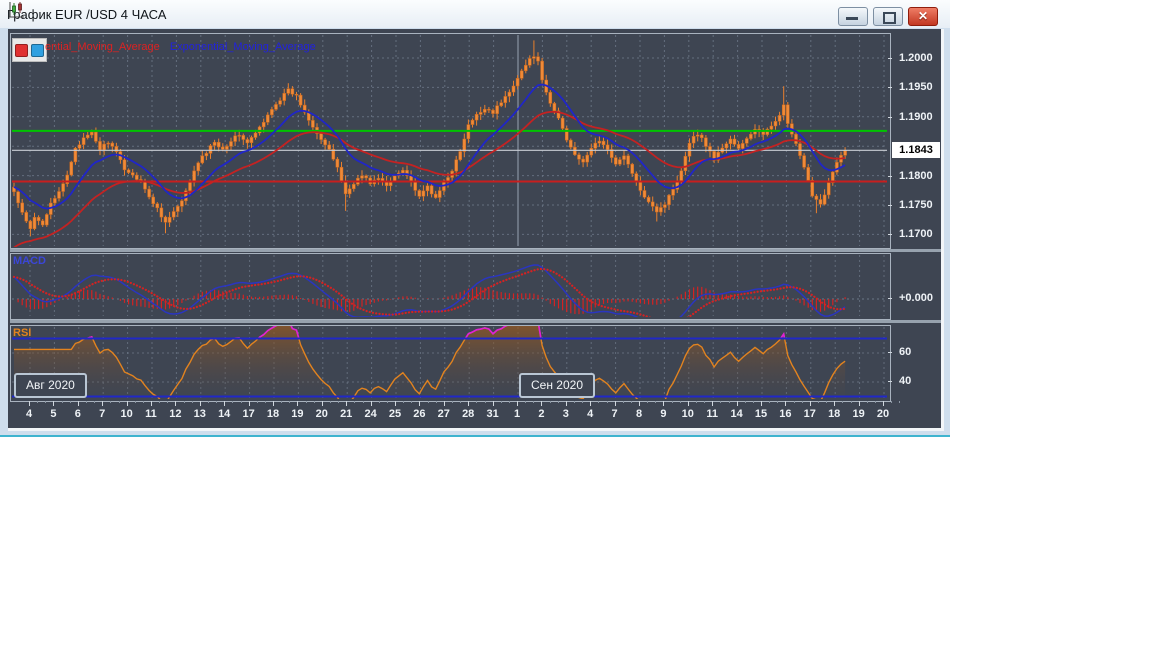 Image resolution: width=1152 pixels, height=648 pixels. What do you see at coordinates (834, 414) in the screenshot?
I see `time-label: 18` at bounding box center [834, 414].